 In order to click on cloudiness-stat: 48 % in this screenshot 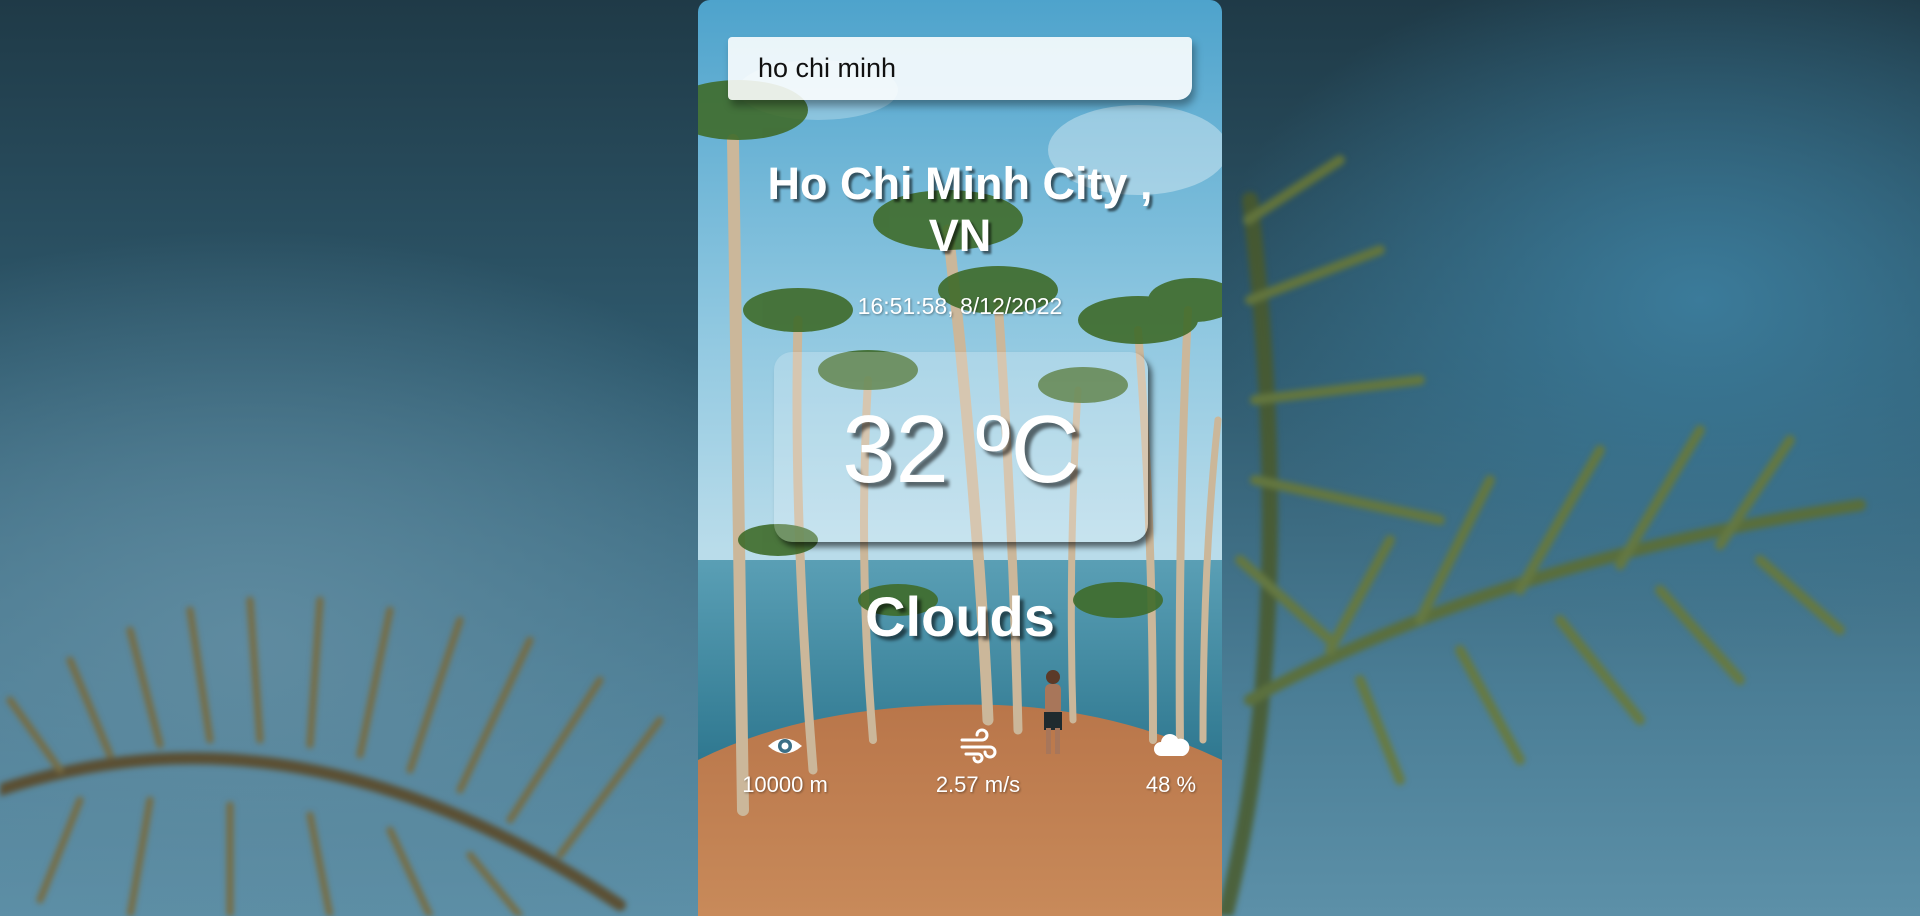, I will do `click(1156, 763)`.